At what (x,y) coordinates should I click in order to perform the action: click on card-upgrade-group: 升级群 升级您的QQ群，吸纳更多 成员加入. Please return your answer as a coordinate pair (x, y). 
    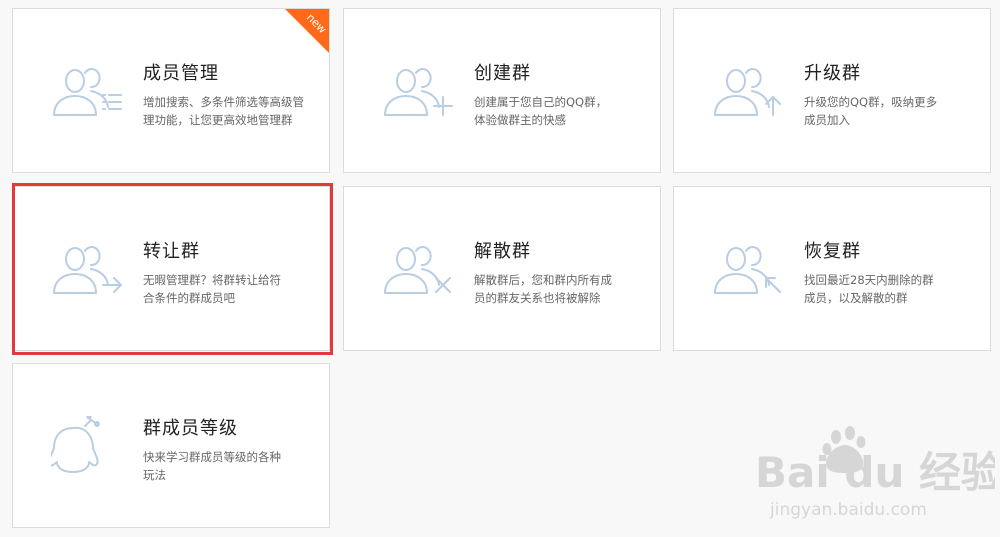
    Looking at the image, I should click on (832, 90).